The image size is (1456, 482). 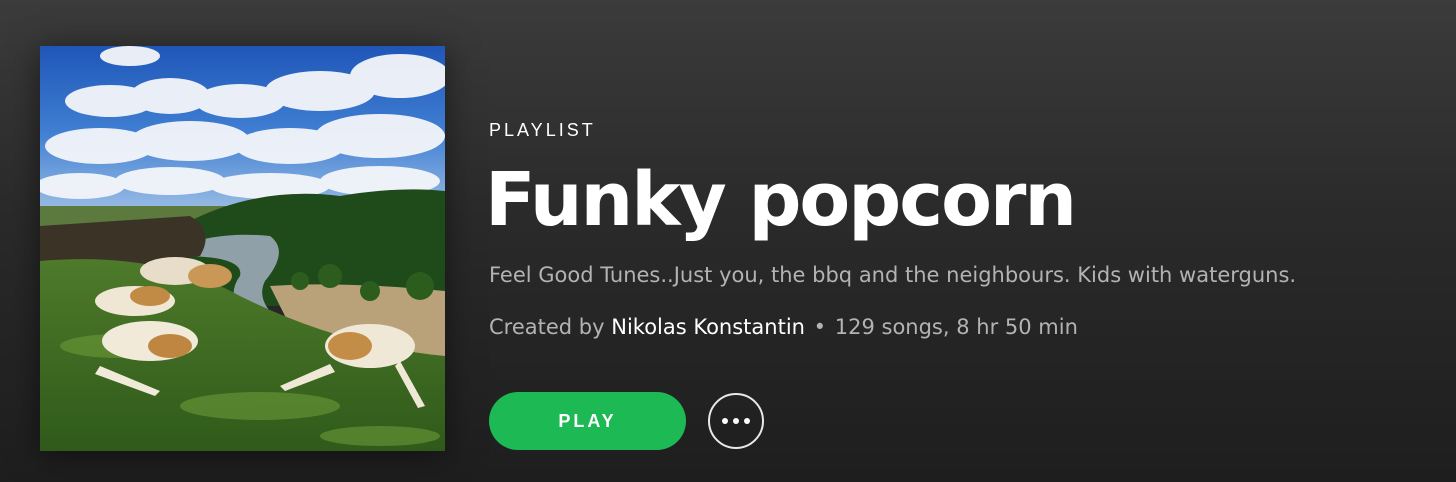 I want to click on more-options-icon, so click(x=736, y=421).